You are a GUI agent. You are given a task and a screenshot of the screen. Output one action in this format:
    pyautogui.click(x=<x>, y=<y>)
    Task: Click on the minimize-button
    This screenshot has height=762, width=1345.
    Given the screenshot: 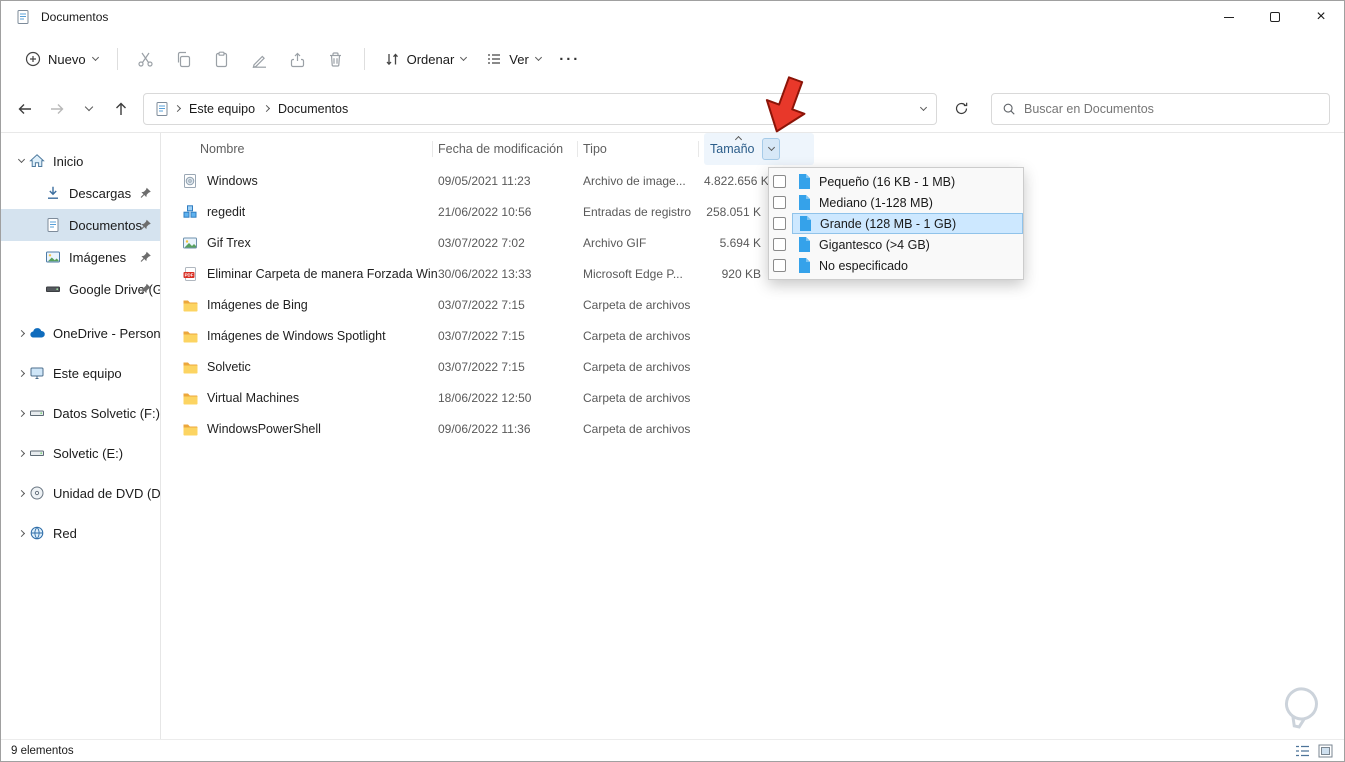 What is the action you would take?
    pyautogui.click(x=1229, y=17)
    